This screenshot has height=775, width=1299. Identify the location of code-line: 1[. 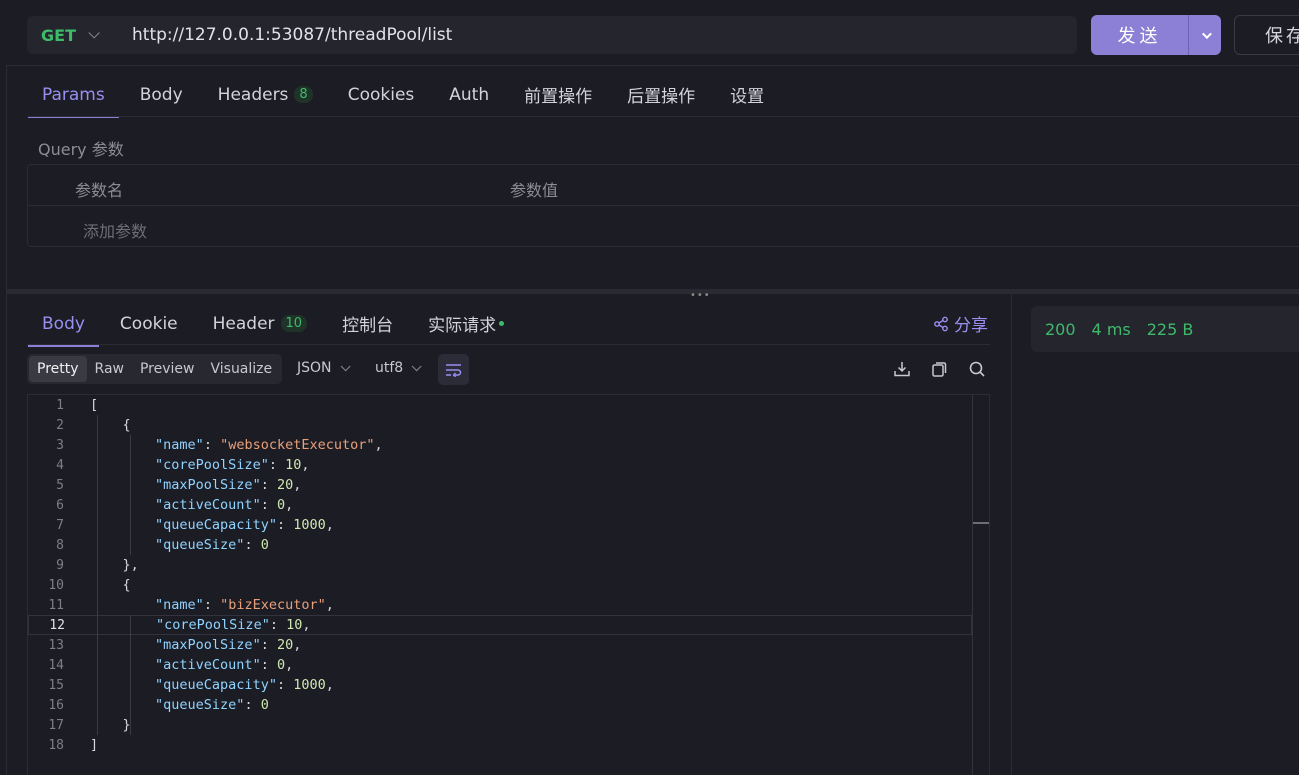
(500, 405).